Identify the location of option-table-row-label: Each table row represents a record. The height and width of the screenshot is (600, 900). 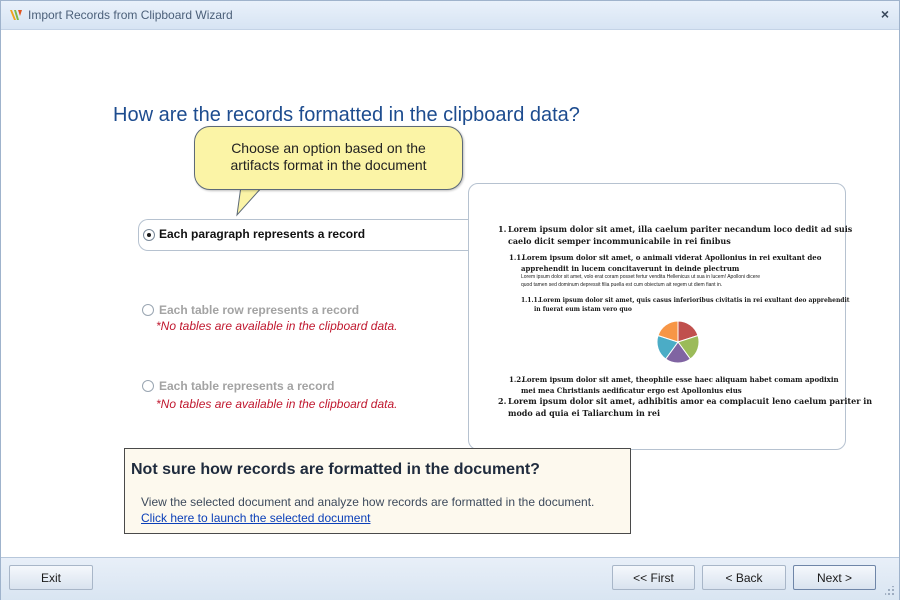
(259, 310).